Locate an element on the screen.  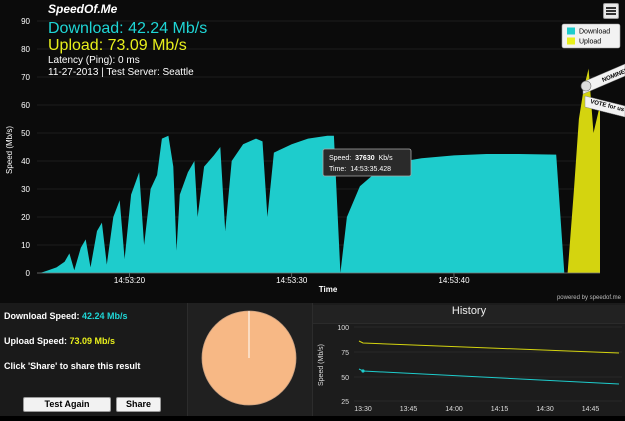
legend-swatch-download is located at coordinates (571, 31).